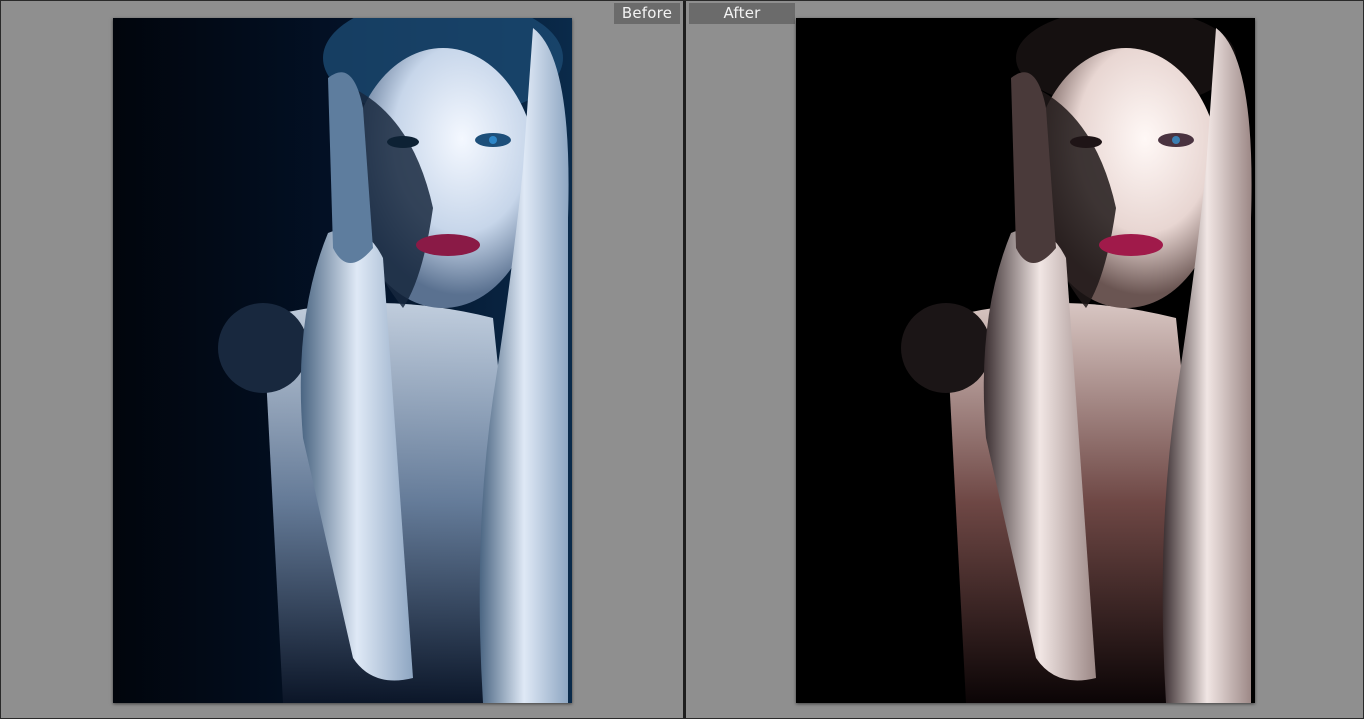 The width and height of the screenshot is (1364, 719). I want to click on split-divider, so click(684, 359).